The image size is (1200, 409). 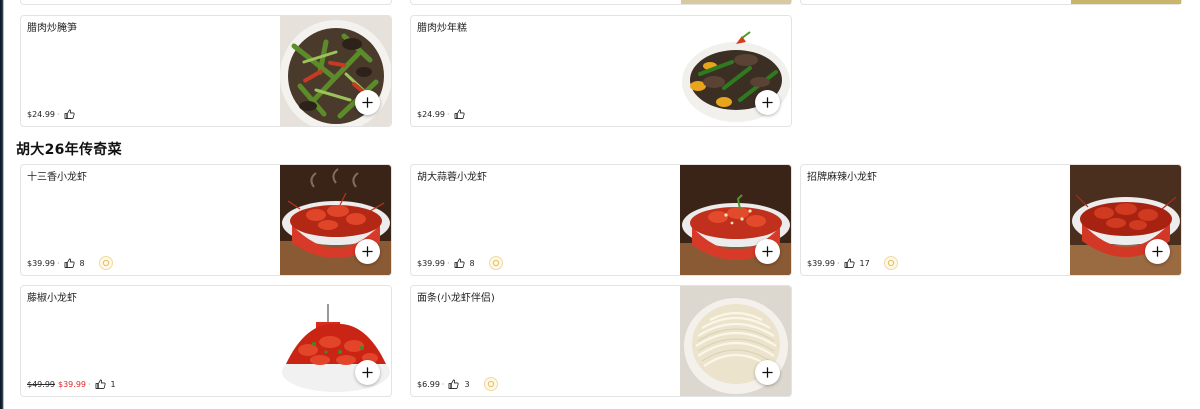 What do you see at coordinates (601, 341) in the screenshot?
I see `menu-item-card: 面条(小龙虾伴侣) $6.99 · 3` at bounding box center [601, 341].